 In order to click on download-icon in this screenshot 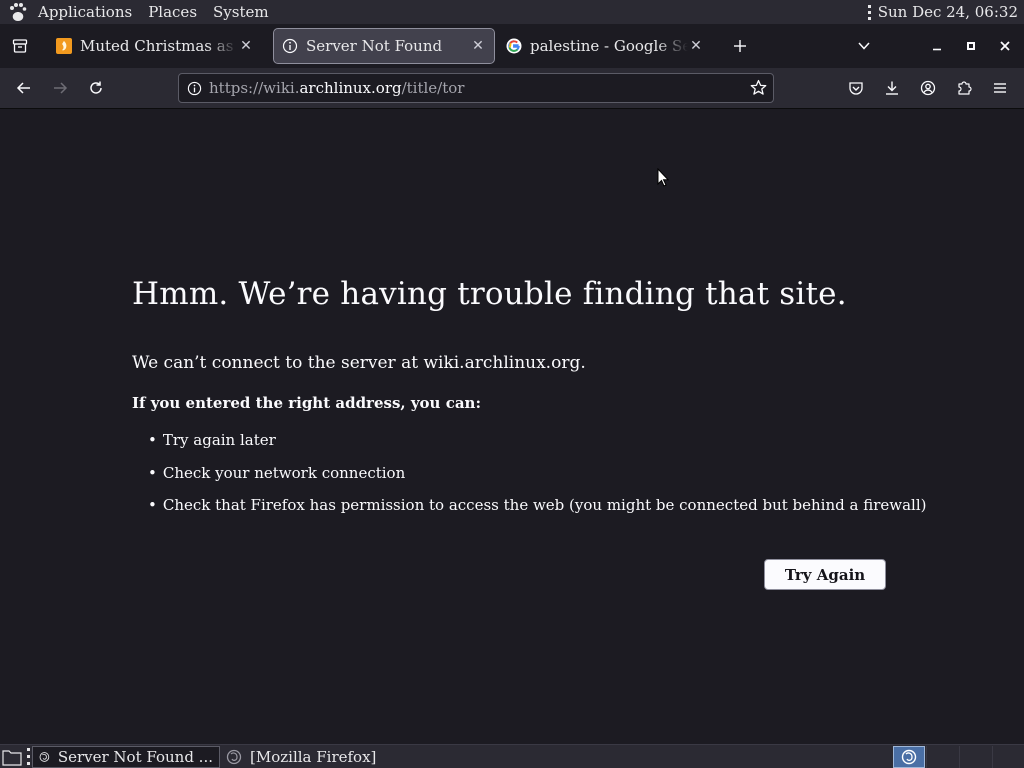, I will do `click(892, 88)`.